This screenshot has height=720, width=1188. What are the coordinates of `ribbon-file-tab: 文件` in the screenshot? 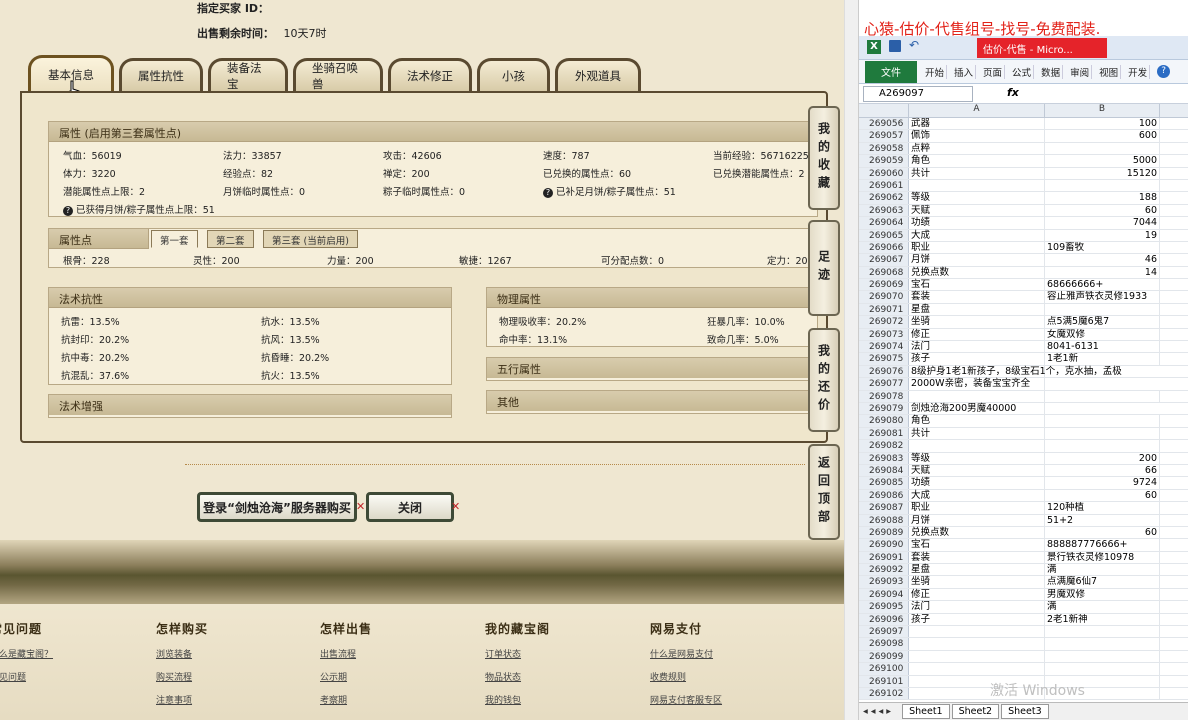 It's located at (891, 71).